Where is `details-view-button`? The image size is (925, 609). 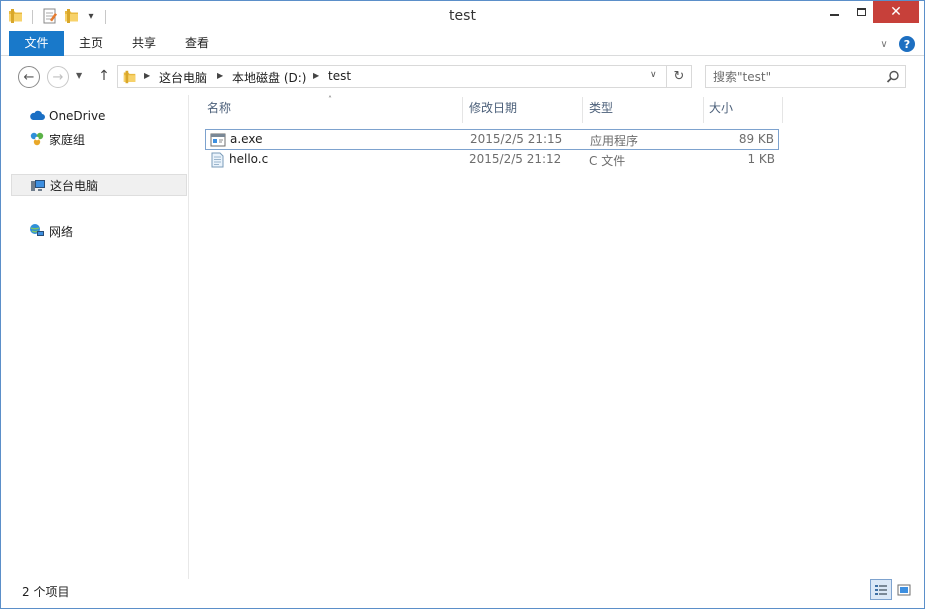
details-view-button is located at coordinates (881, 589).